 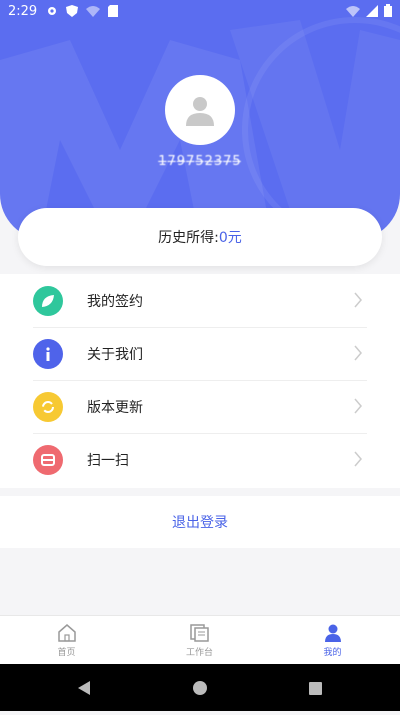 What do you see at coordinates (332, 652) in the screenshot?
I see `tab-label: 我的` at bounding box center [332, 652].